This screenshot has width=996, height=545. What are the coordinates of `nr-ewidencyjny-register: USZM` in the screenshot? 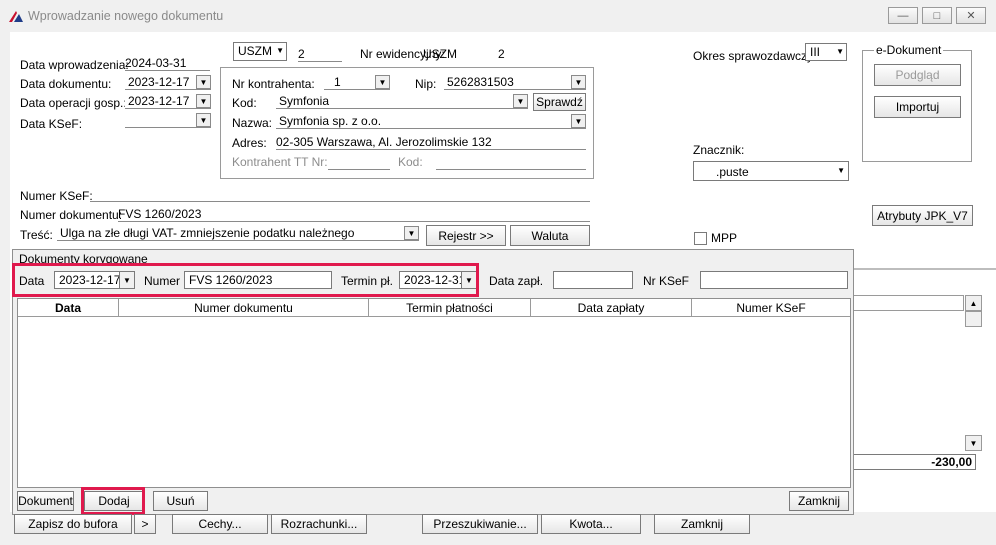 It's located at (440, 54).